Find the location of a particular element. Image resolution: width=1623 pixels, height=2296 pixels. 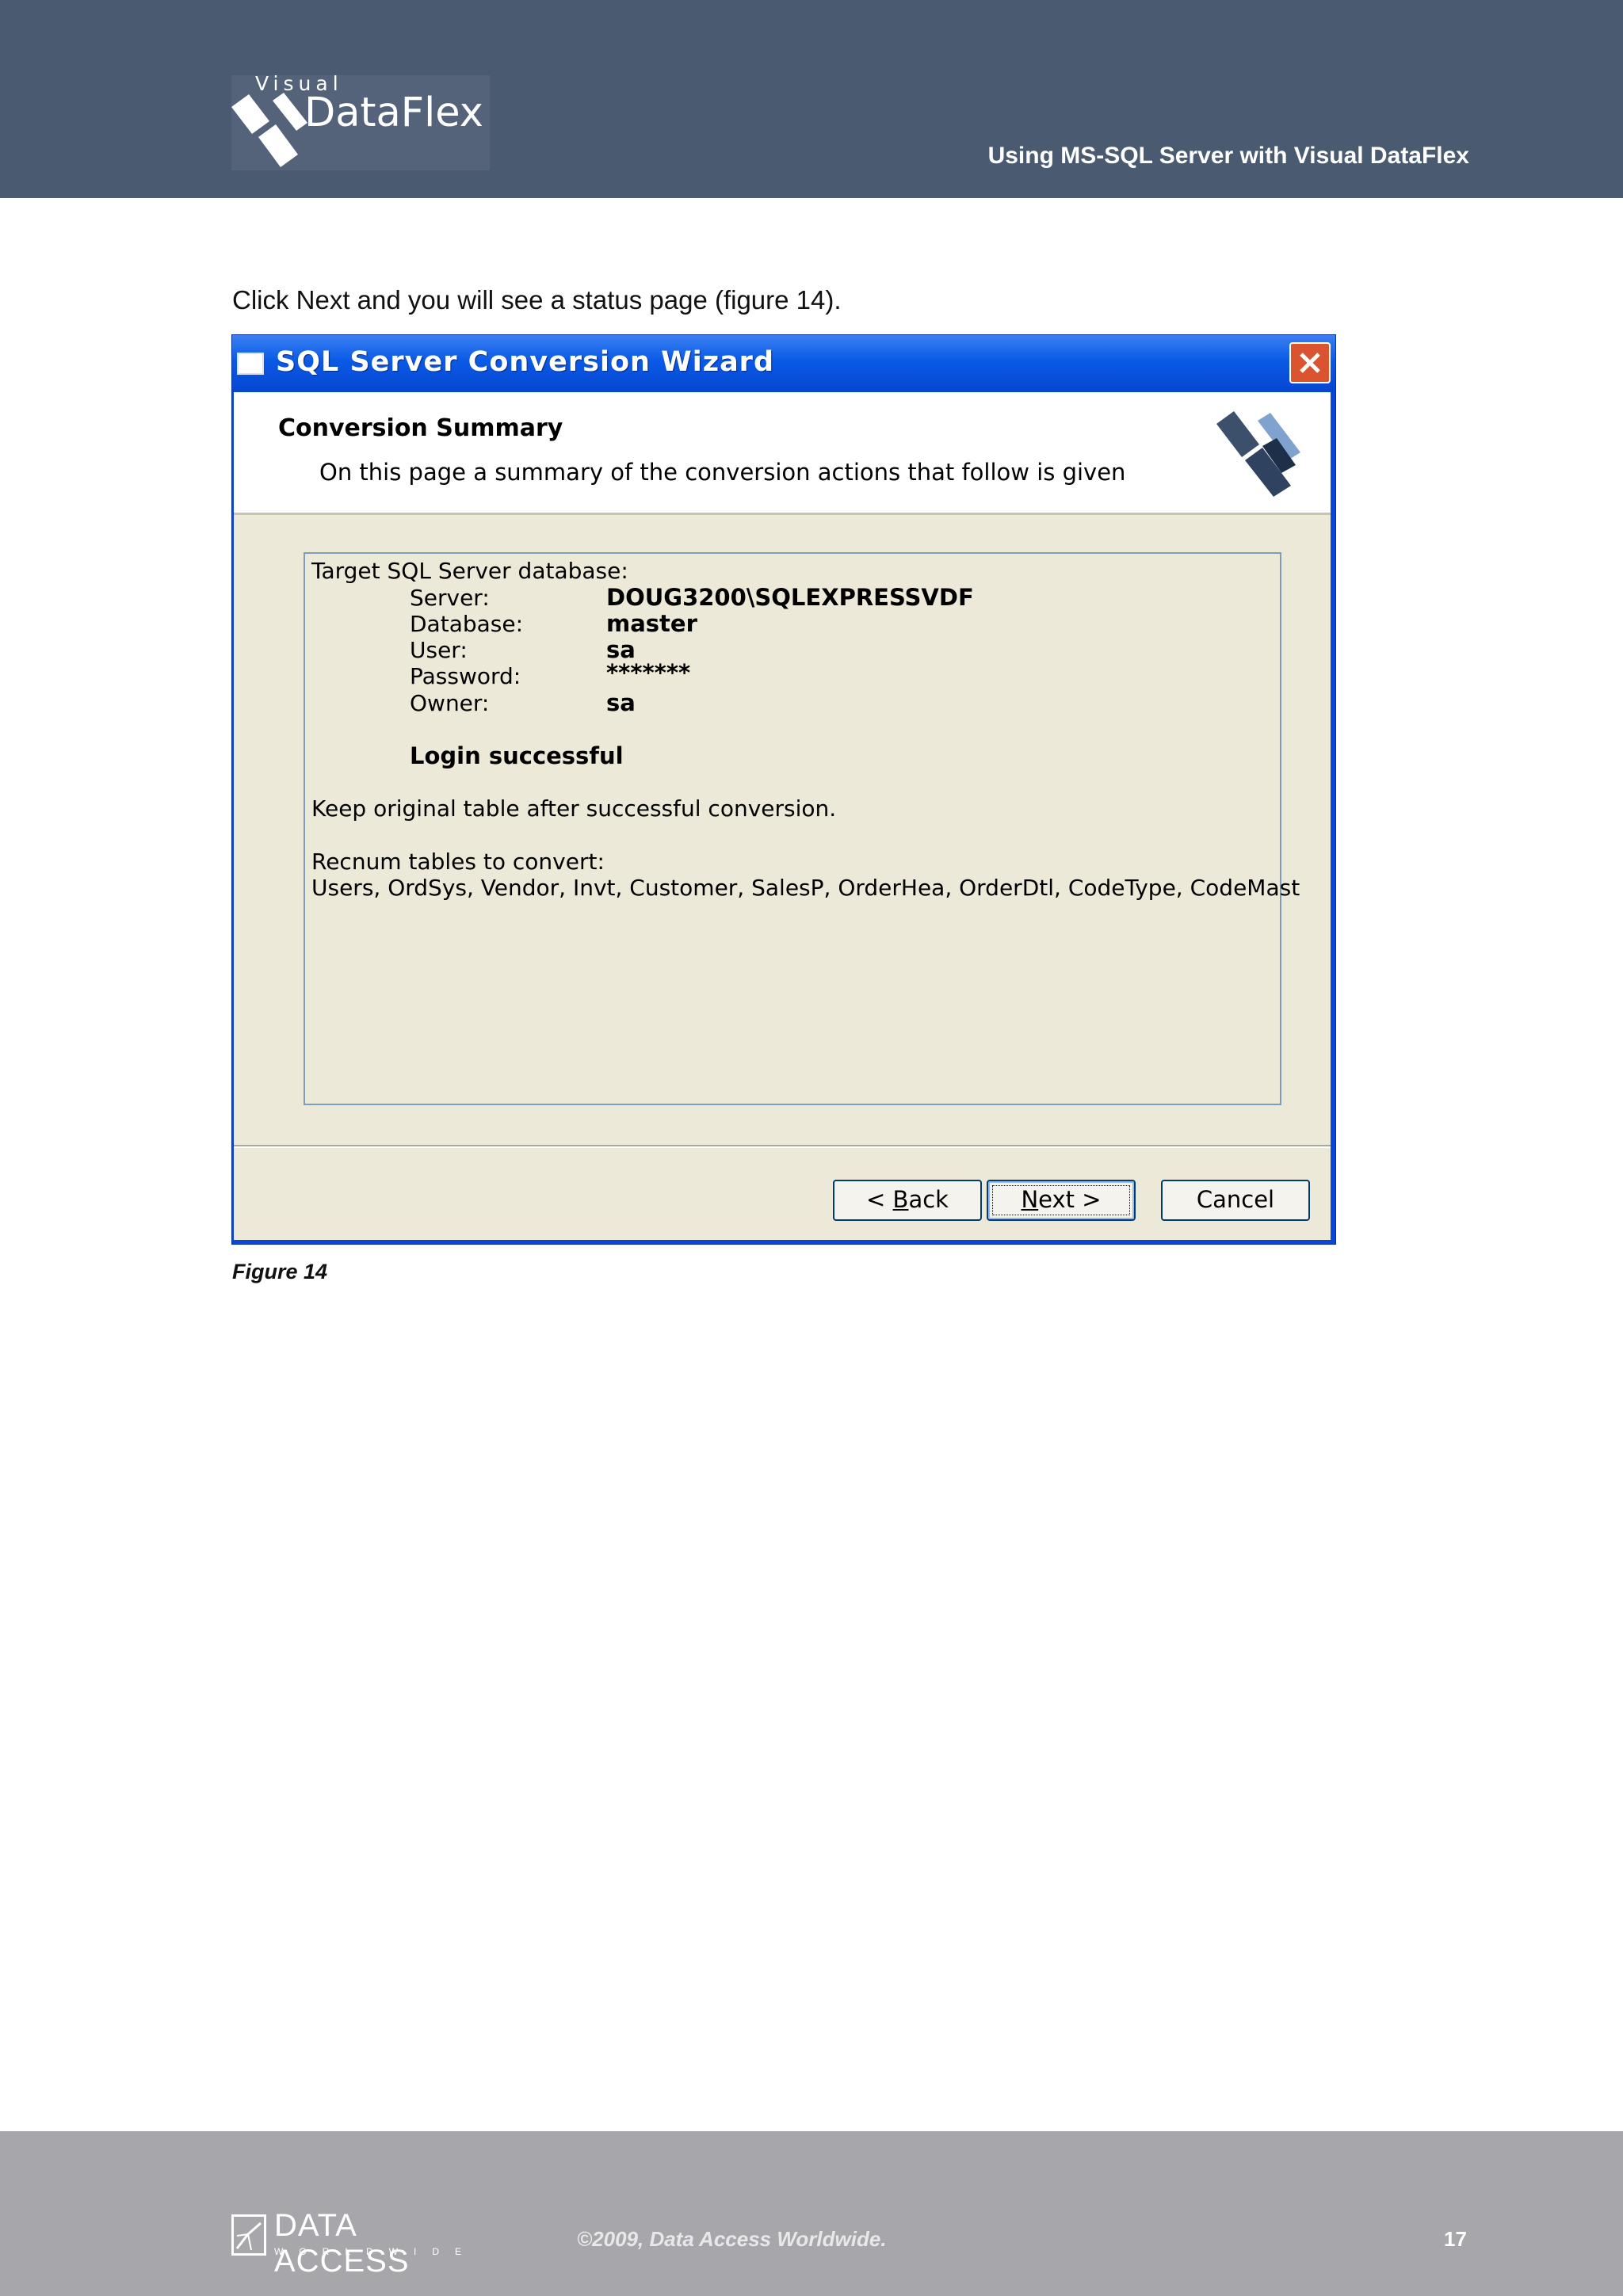

owner-label: Owner: is located at coordinates (450, 703).